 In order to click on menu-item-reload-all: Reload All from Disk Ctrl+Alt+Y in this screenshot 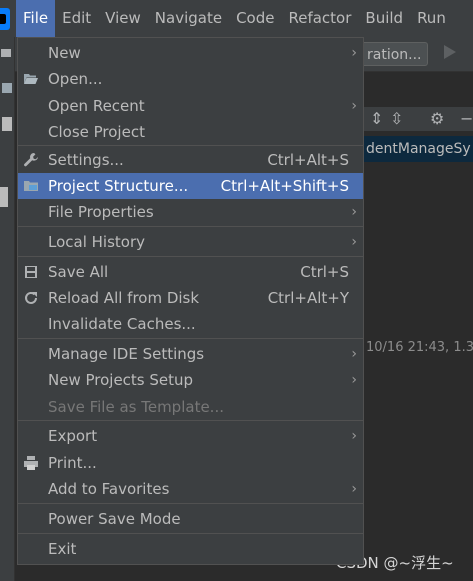, I will do `click(190, 298)`.